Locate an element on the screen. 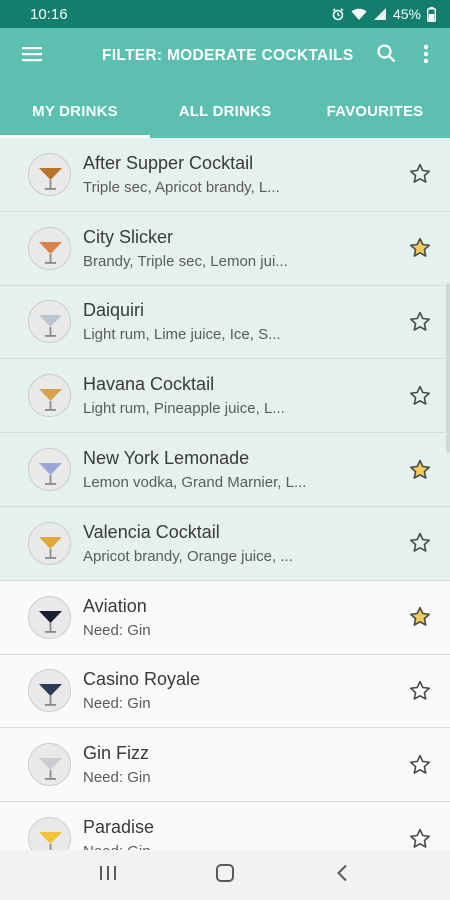 The image size is (450, 900). tab-label: FAVOURITES is located at coordinates (375, 111).